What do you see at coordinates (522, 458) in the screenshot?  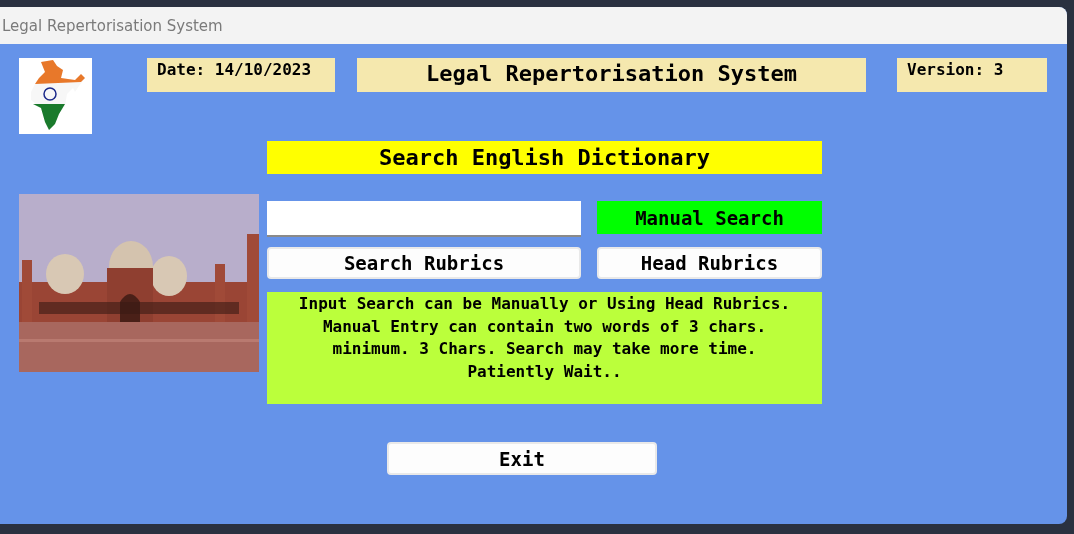 I see `exit-button: Exit` at bounding box center [522, 458].